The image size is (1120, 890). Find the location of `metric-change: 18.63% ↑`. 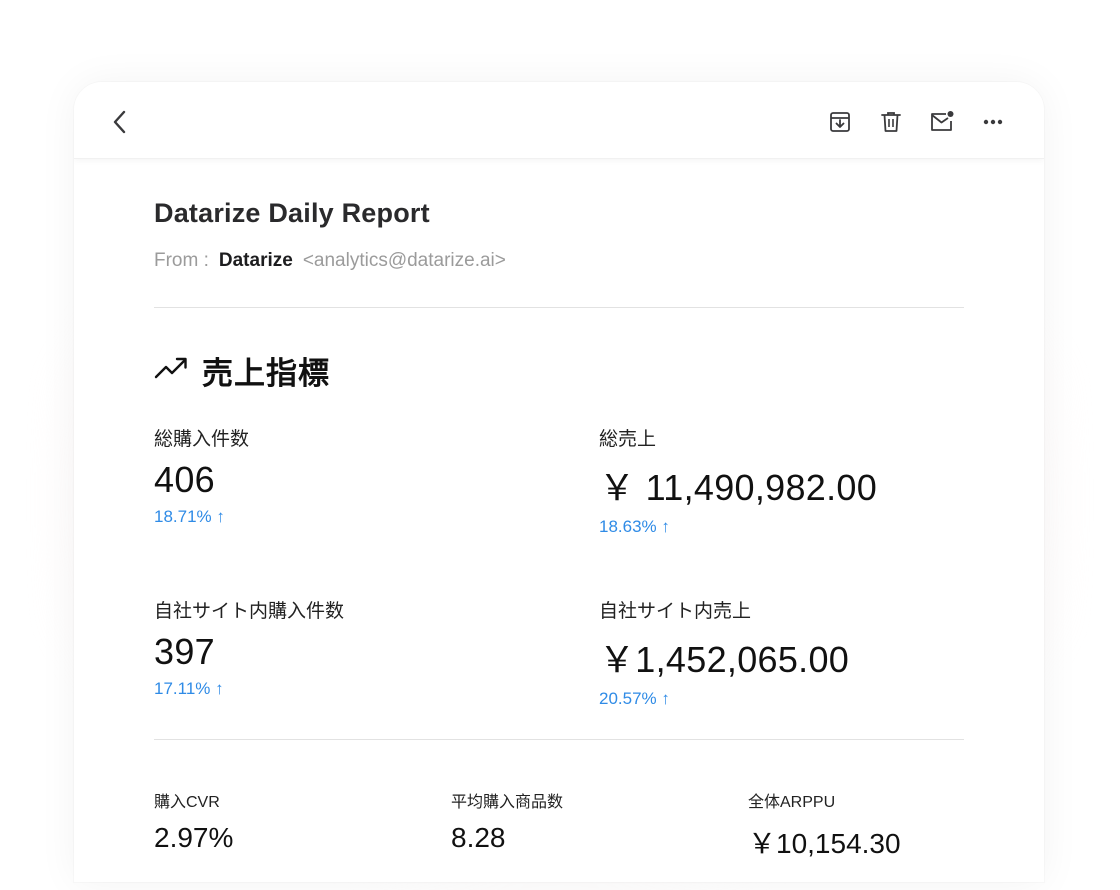

metric-change: 18.63% ↑ is located at coordinates (634, 526).